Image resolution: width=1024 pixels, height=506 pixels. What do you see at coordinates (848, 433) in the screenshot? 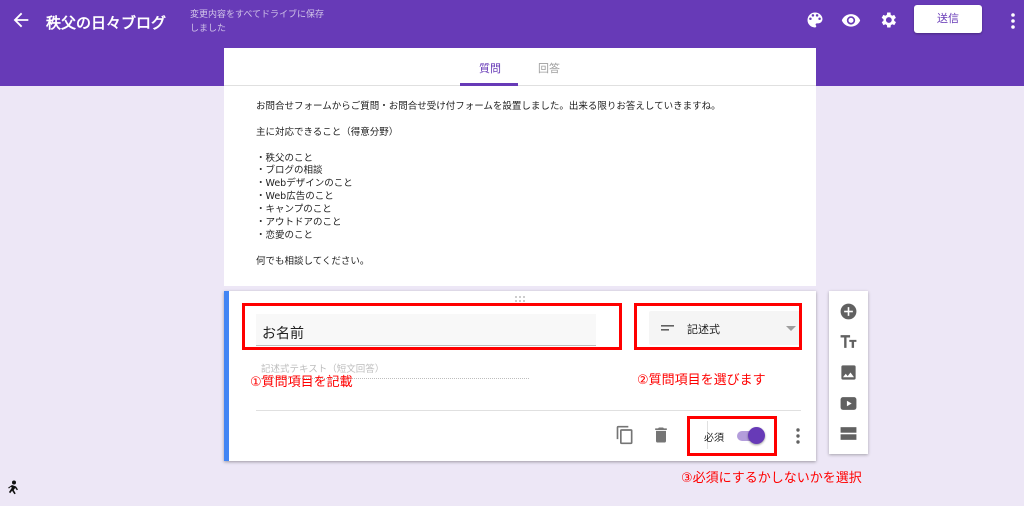
I see `add-section-icon` at bounding box center [848, 433].